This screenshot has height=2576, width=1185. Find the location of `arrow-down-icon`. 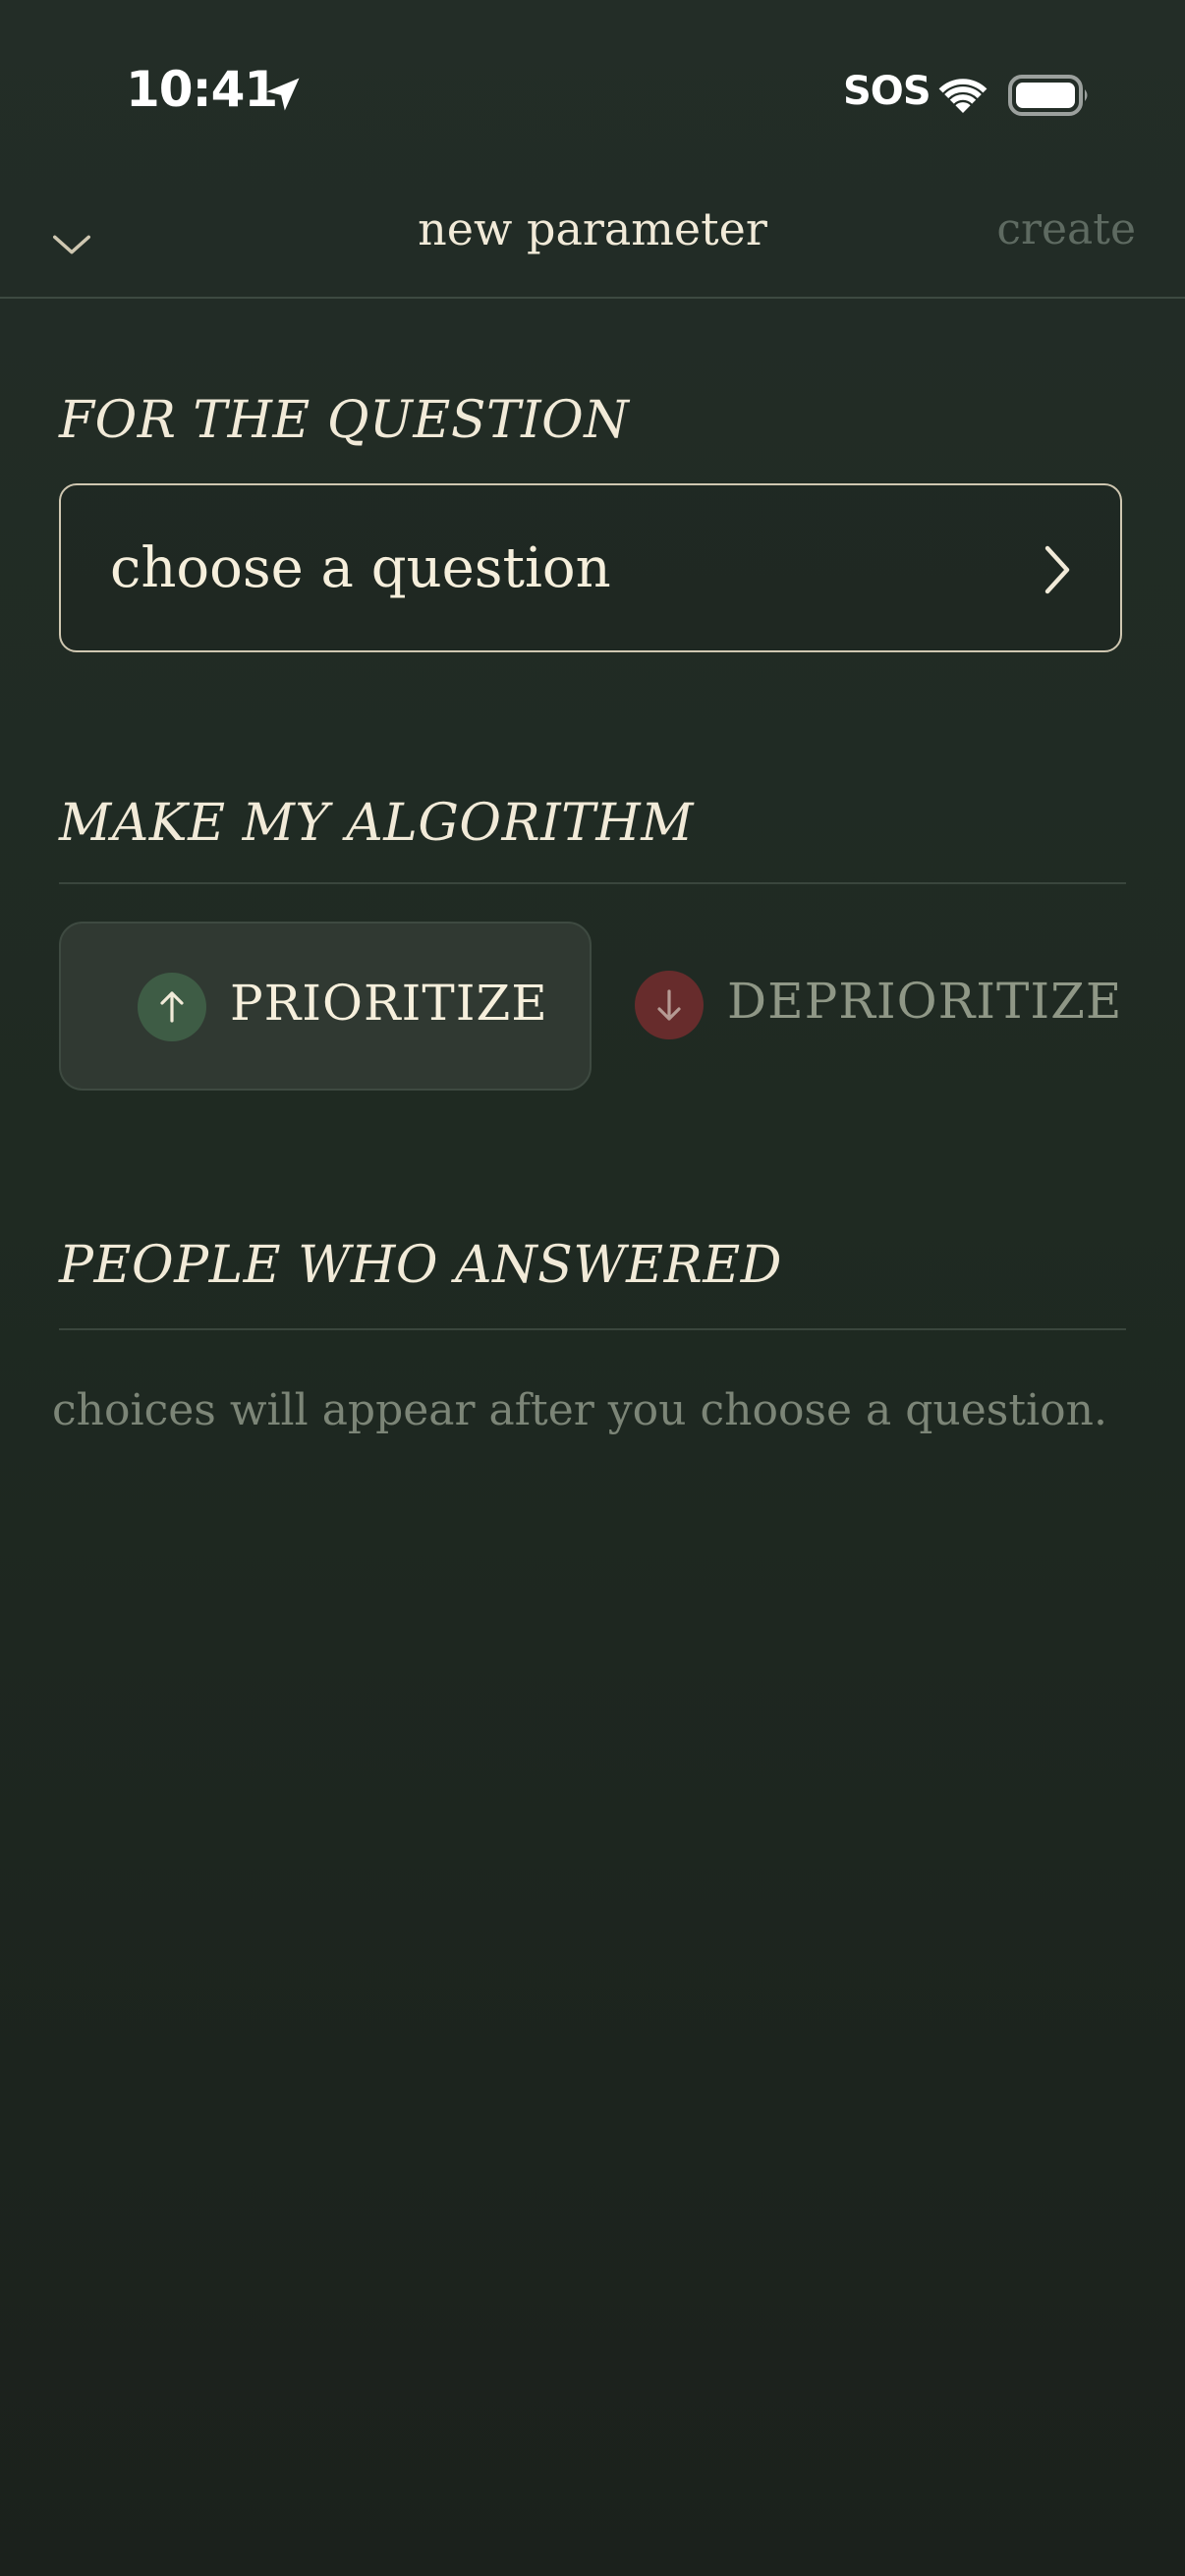

arrow-down-icon is located at coordinates (669, 1005).